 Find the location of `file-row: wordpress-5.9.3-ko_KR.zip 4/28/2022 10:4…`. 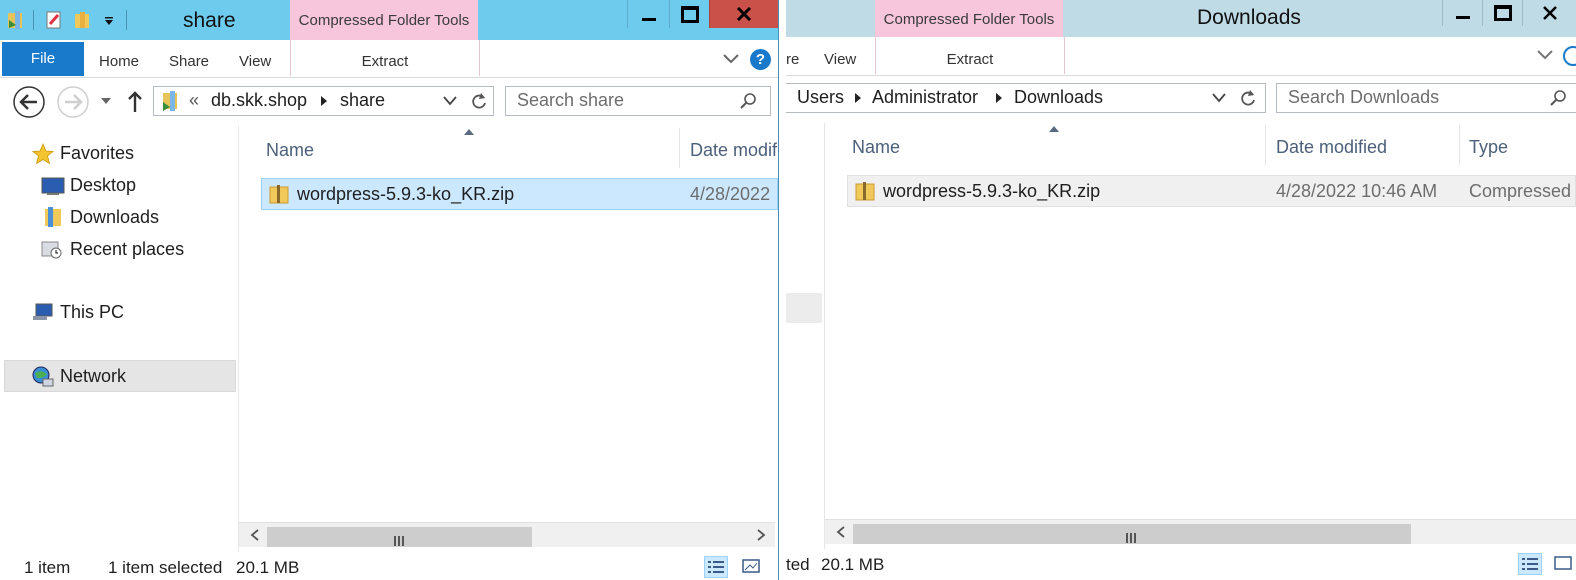

file-row: wordpress-5.9.3-ko_KR.zip 4/28/2022 10:4… is located at coordinates (1211, 191).